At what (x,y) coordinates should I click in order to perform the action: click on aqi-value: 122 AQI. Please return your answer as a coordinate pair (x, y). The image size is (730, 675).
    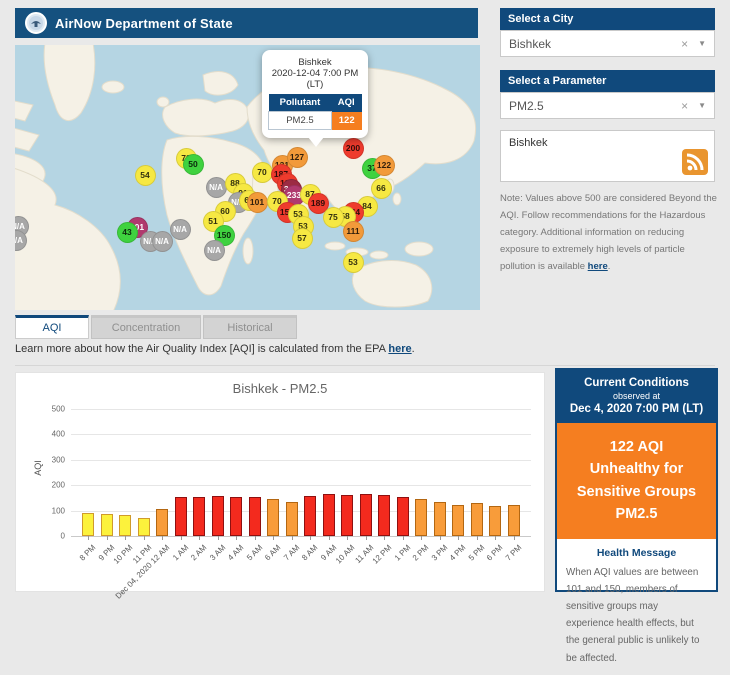
    Looking at the image, I should click on (636, 447).